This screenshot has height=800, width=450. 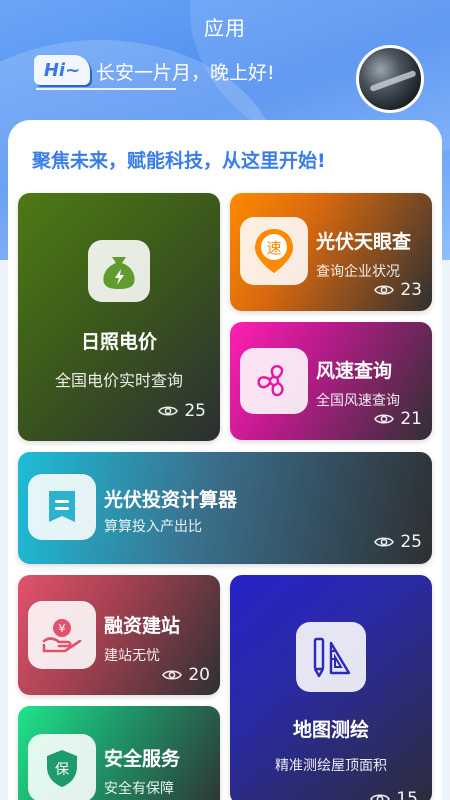 What do you see at coordinates (142, 759) in the screenshot?
I see `card-title: 安全服务` at bounding box center [142, 759].